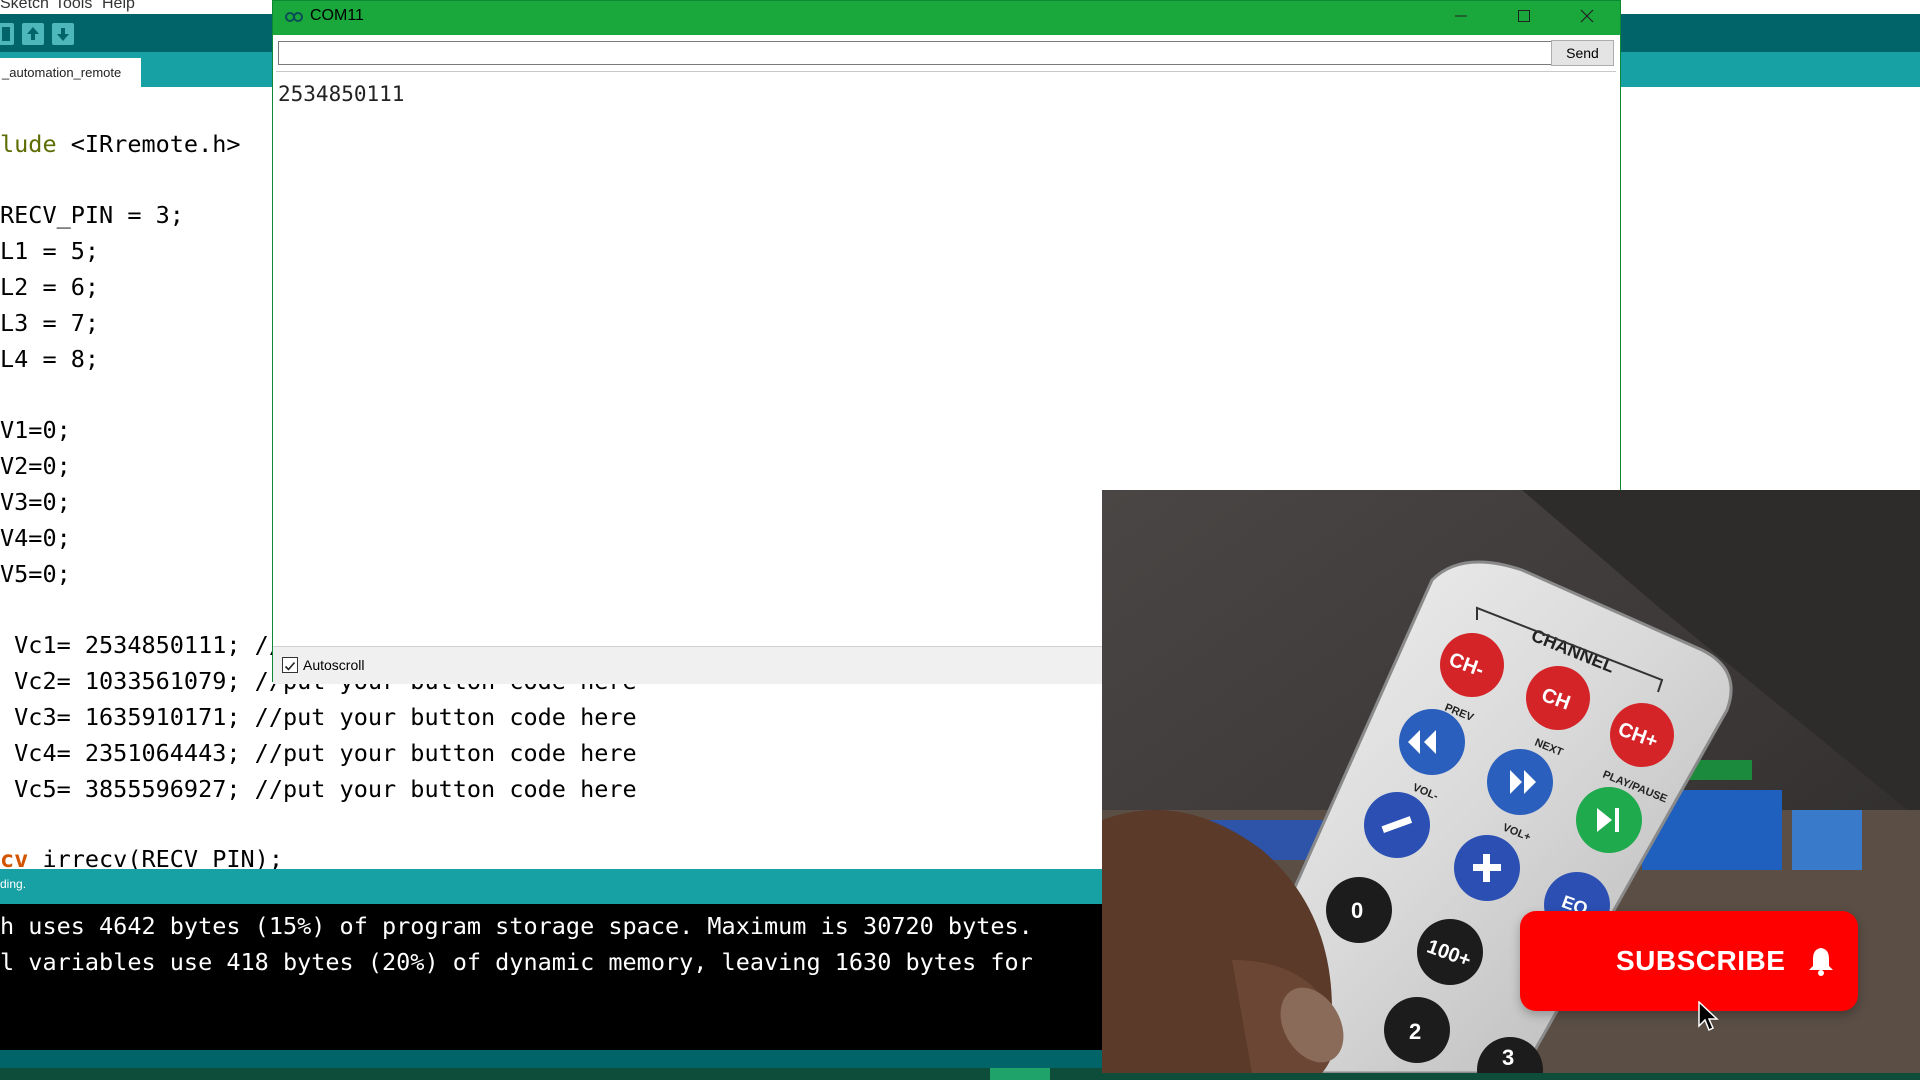 This screenshot has height=1080, width=1920. What do you see at coordinates (73, 6) in the screenshot?
I see `menu-tools: Tools` at bounding box center [73, 6].